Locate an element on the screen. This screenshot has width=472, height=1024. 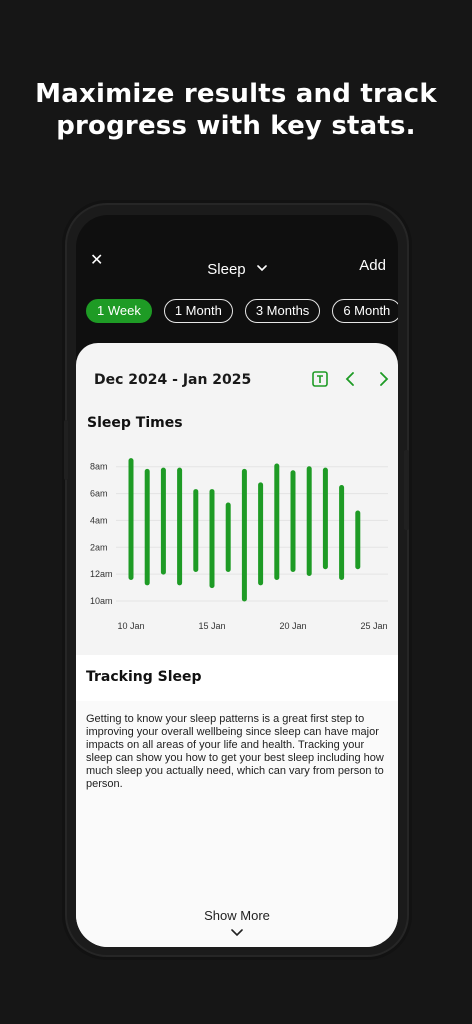
show-more-label: Show More is located at coordinates (237, 915).